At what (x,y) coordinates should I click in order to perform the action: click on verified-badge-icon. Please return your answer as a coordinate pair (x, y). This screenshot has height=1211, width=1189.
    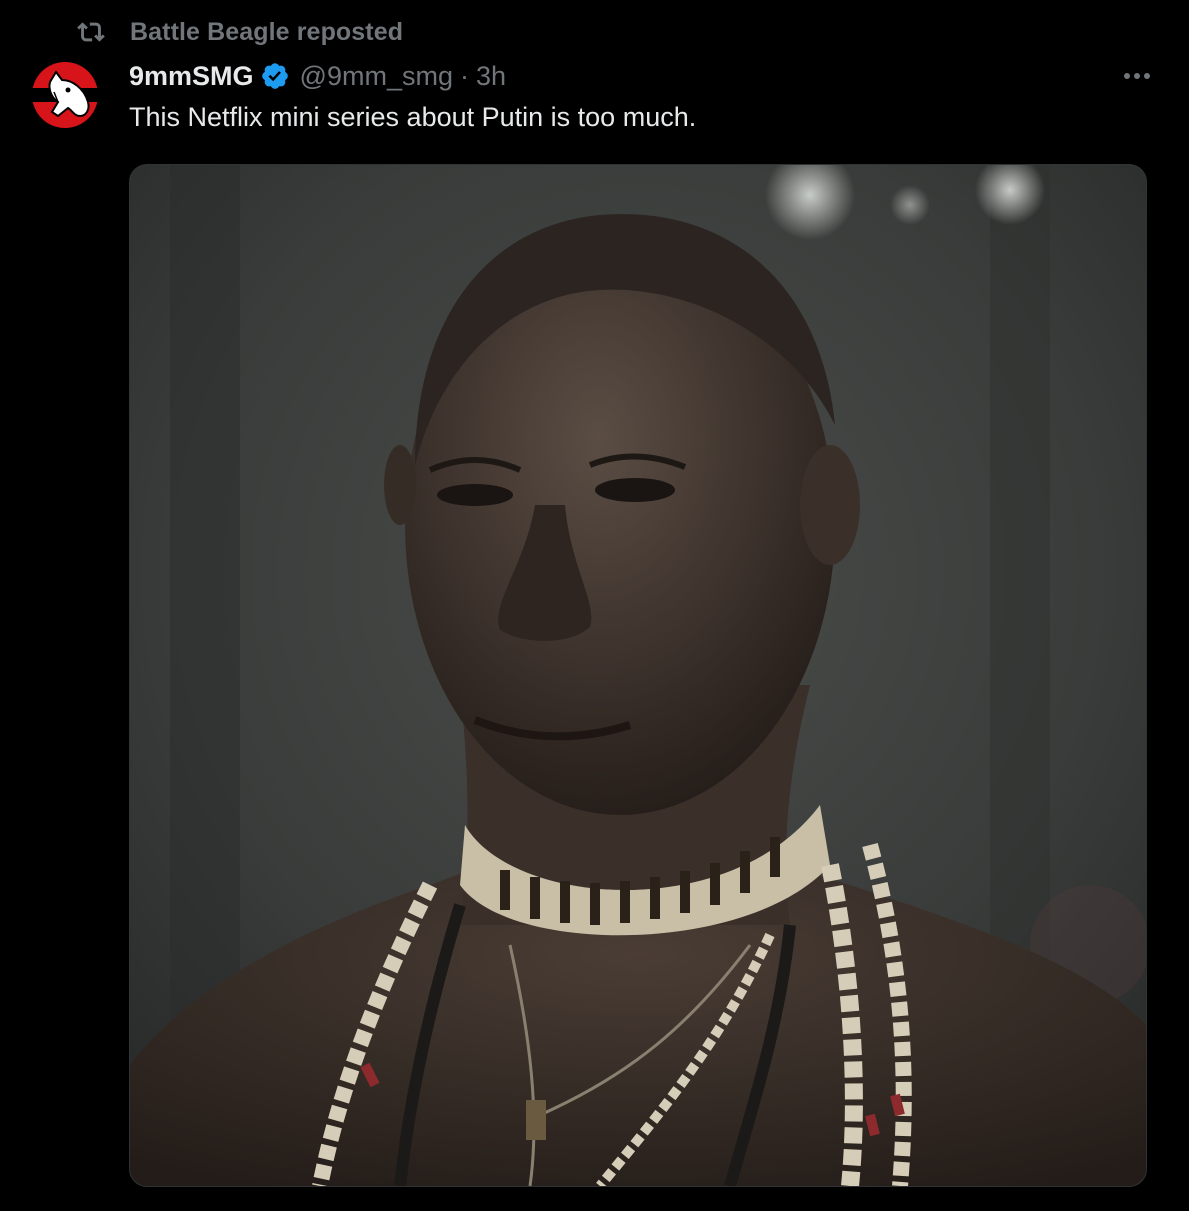
    Looking at the image, I should click on (275, 76).